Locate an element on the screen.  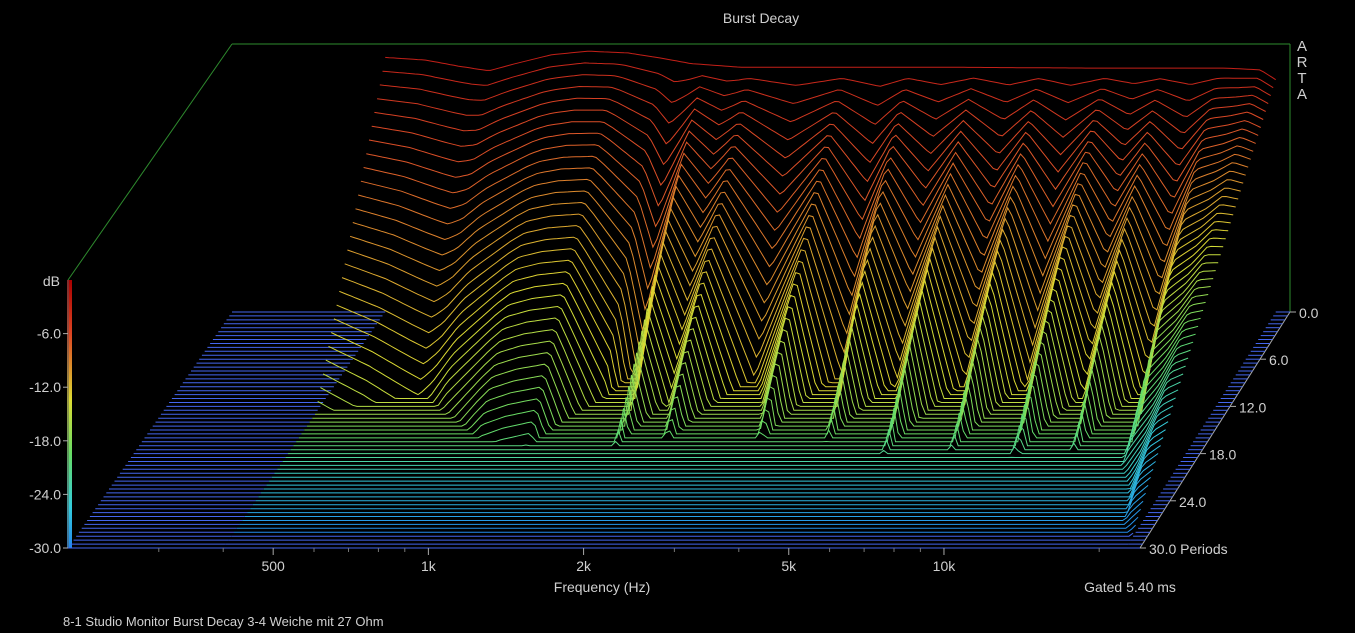
period-tick-label: 12.0 is located at coordinates (1252, 407).